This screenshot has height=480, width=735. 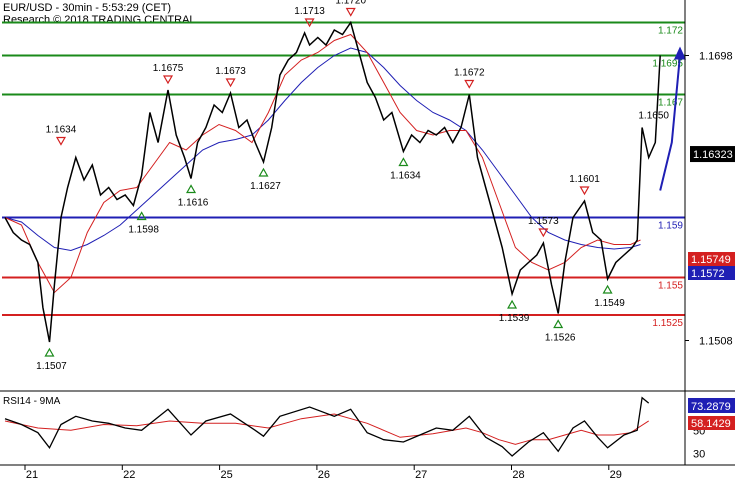 I want to click on trough-label: 1.1526, so click(x=560, y=338).